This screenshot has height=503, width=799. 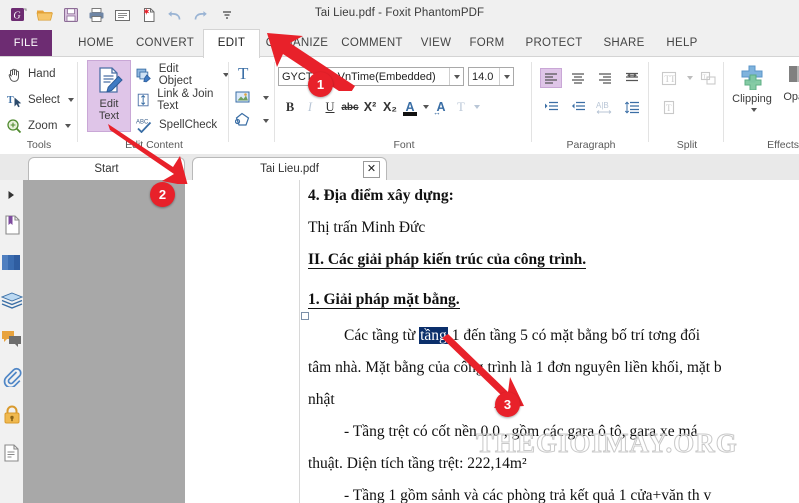 What do you see at coordinates (382, 335) in the screenshot?
I see `doc-line-5-part-a: Các tầng từ` at bounding box center [382, 335].